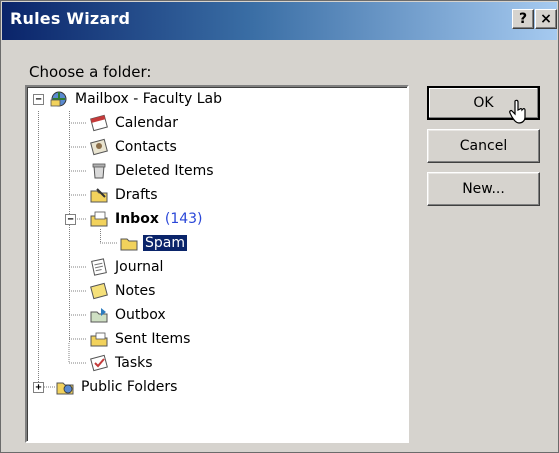  Describe the element at coordinates (139, 267) in the screenshot. I see `tree-label: Journal` at that location.